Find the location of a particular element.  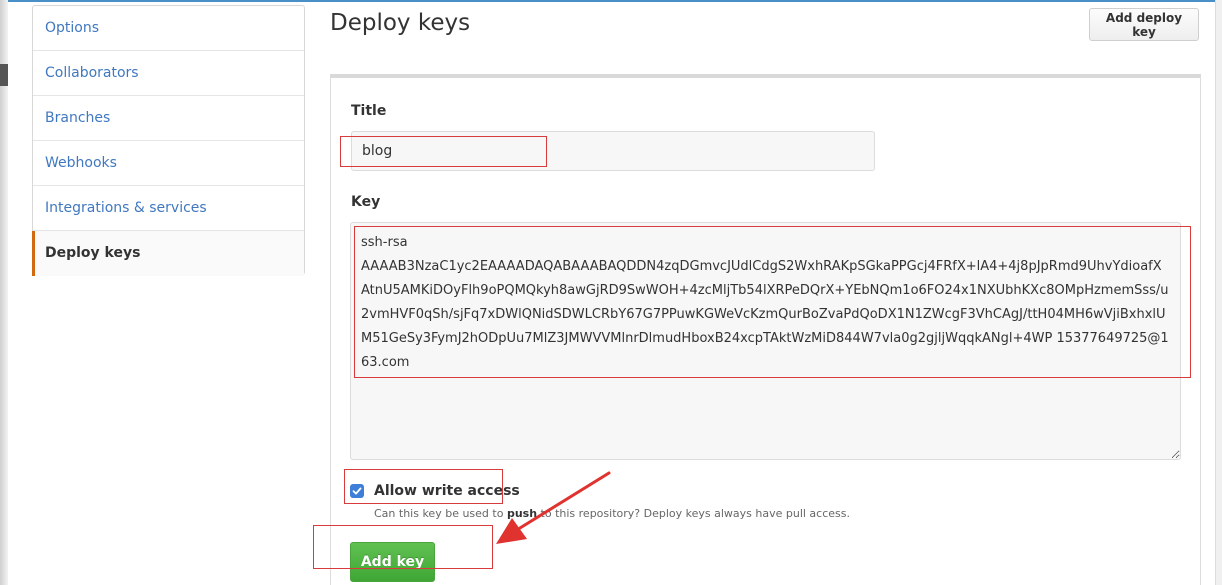

sidebar-item-branches: Branches is located at coordinates (168, 118).